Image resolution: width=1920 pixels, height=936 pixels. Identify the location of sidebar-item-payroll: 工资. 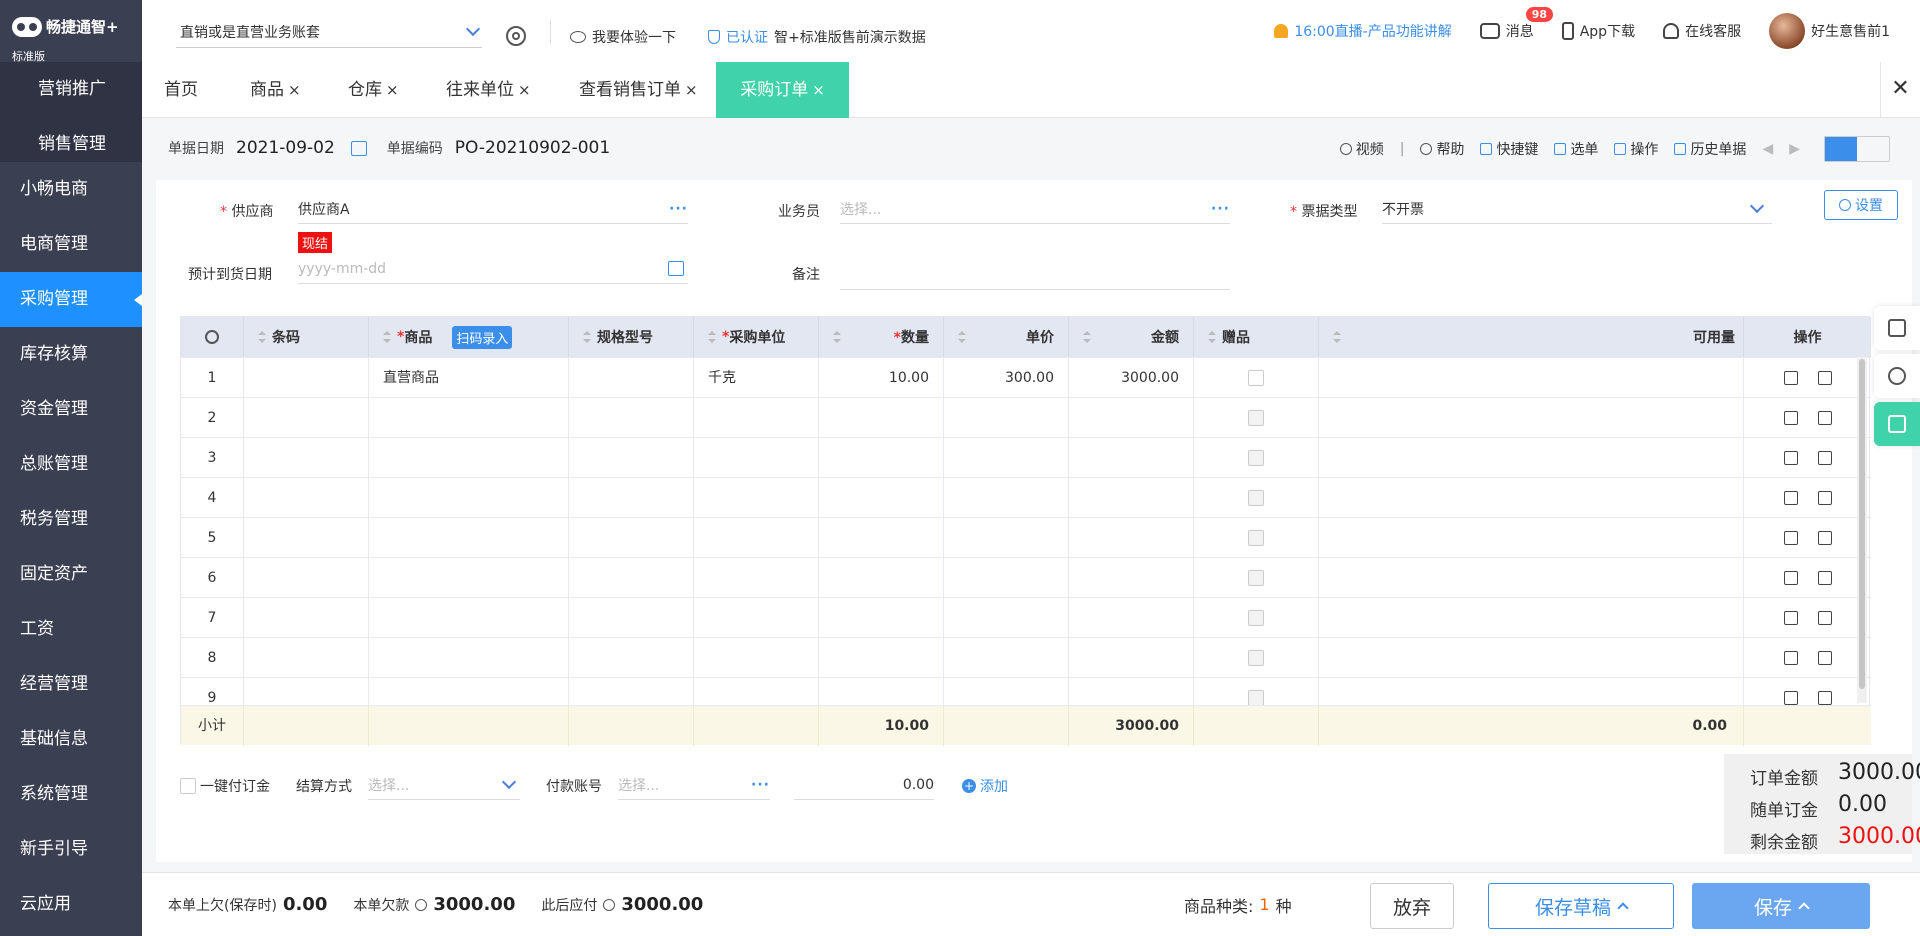
(71, 629).